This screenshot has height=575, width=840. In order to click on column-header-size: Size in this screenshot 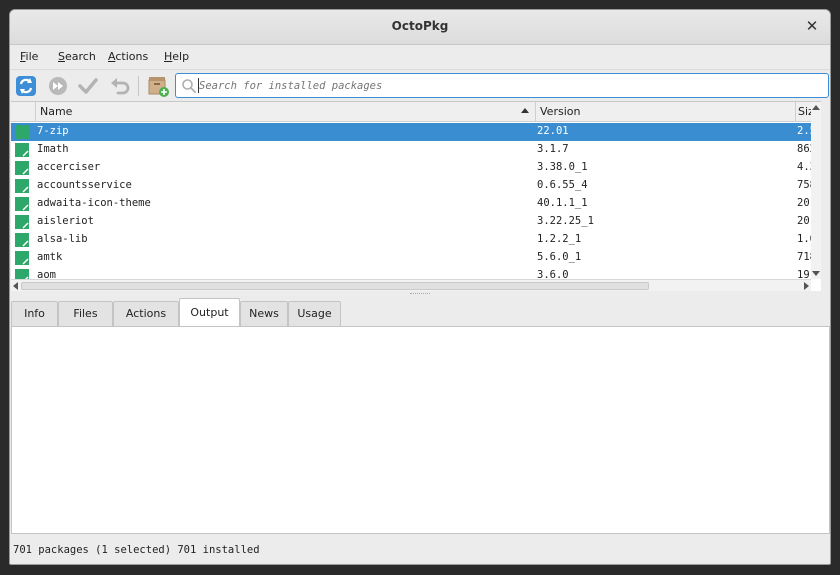, I will do `click(803, 112)`.